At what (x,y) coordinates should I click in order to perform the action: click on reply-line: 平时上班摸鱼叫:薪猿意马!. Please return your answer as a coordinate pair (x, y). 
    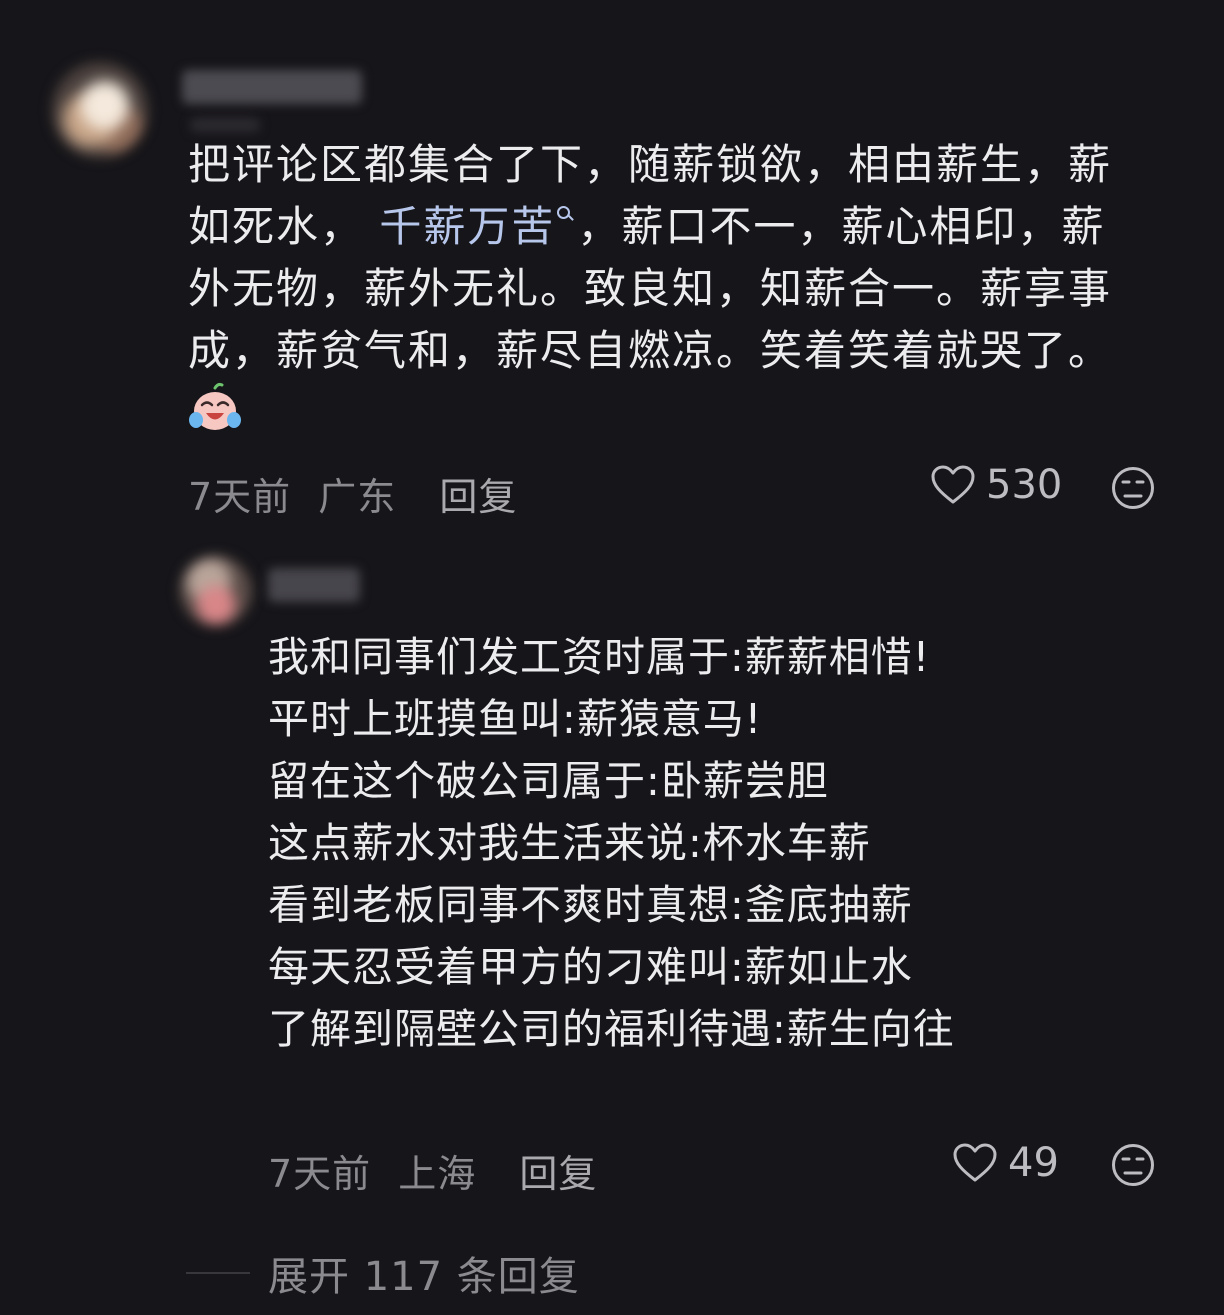
    Looking at the image, I should click on (515, 719).